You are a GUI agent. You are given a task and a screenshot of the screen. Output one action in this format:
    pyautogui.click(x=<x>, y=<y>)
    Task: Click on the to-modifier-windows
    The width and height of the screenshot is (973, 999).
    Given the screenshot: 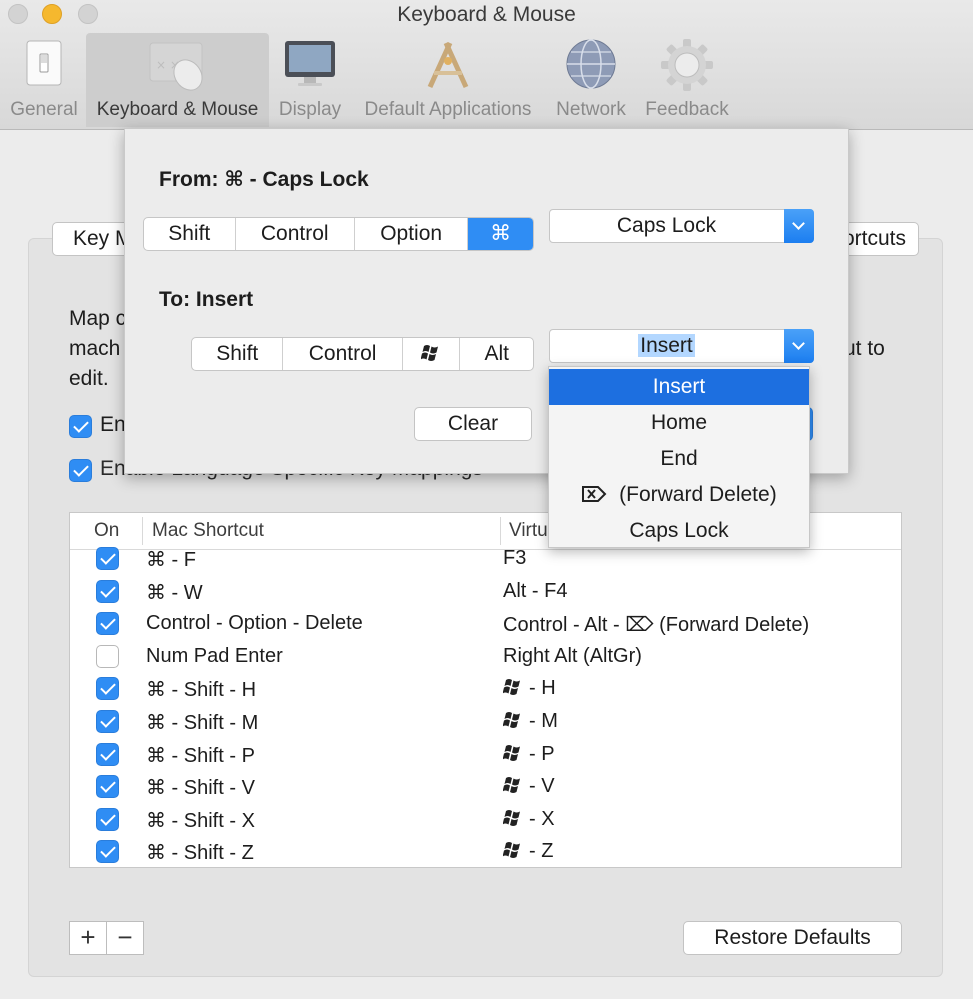 What is the action you would take?
    pyautogui.click(x=432, y=354)
    